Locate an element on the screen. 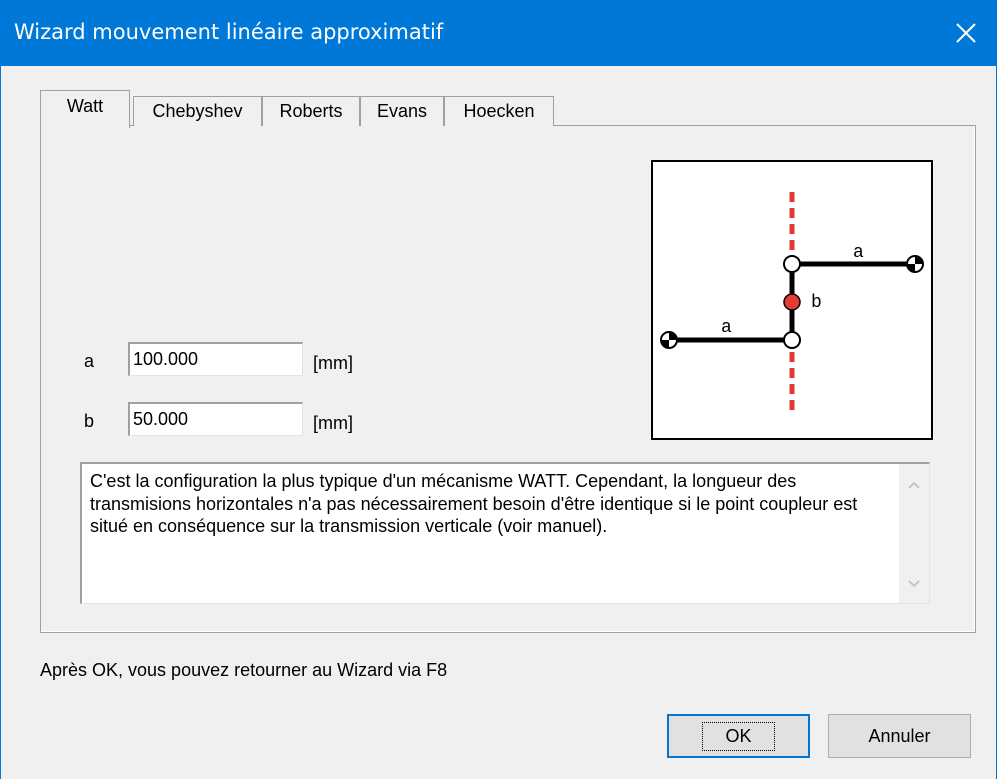 The height and width of the screenshot is (779, 997). field-b-input is located at coordinates (215, 419).